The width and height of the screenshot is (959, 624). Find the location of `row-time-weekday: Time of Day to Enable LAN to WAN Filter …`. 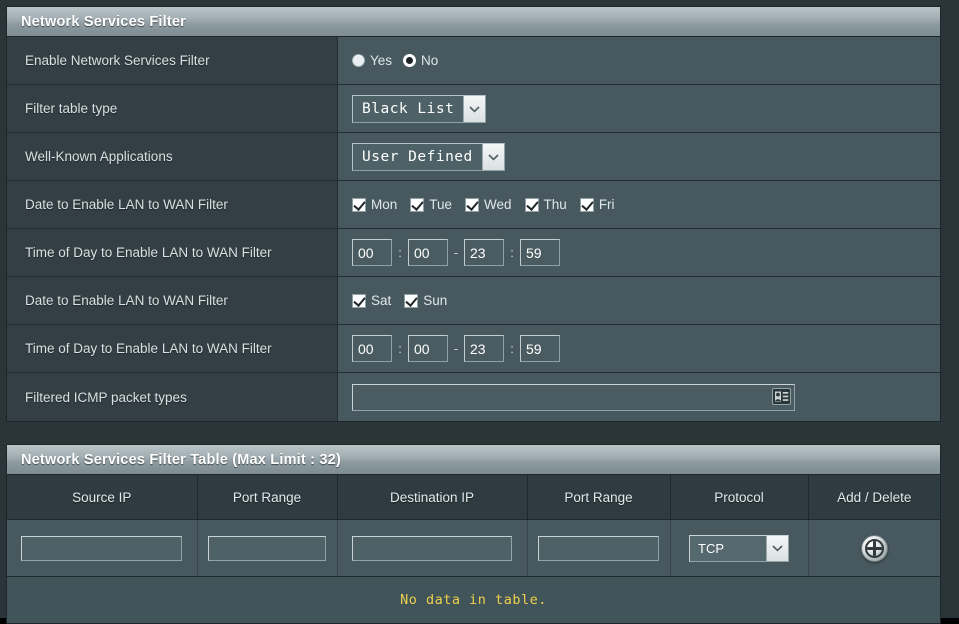

row-time-weekday: Time of Day to Enable LAN to WAN Filter … is located at coordinates (473, 253).